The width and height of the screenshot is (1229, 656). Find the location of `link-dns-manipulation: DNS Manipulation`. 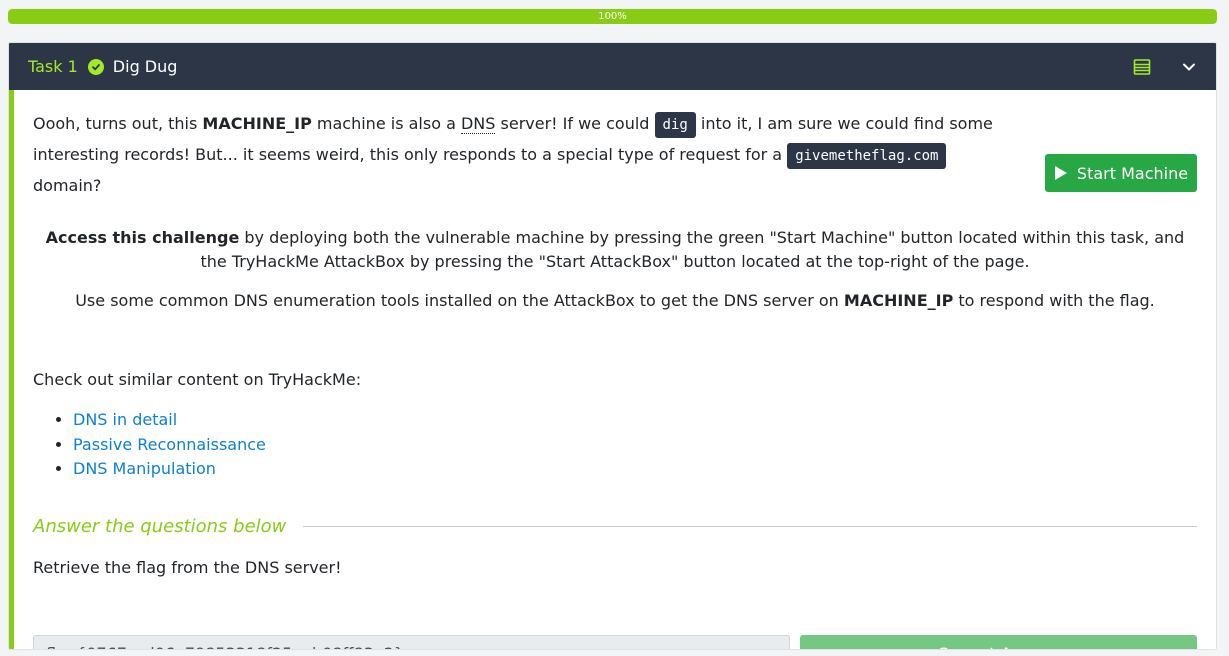

link-dns-manipulation: DNS Manipulation is located at coordinates (144, 468).